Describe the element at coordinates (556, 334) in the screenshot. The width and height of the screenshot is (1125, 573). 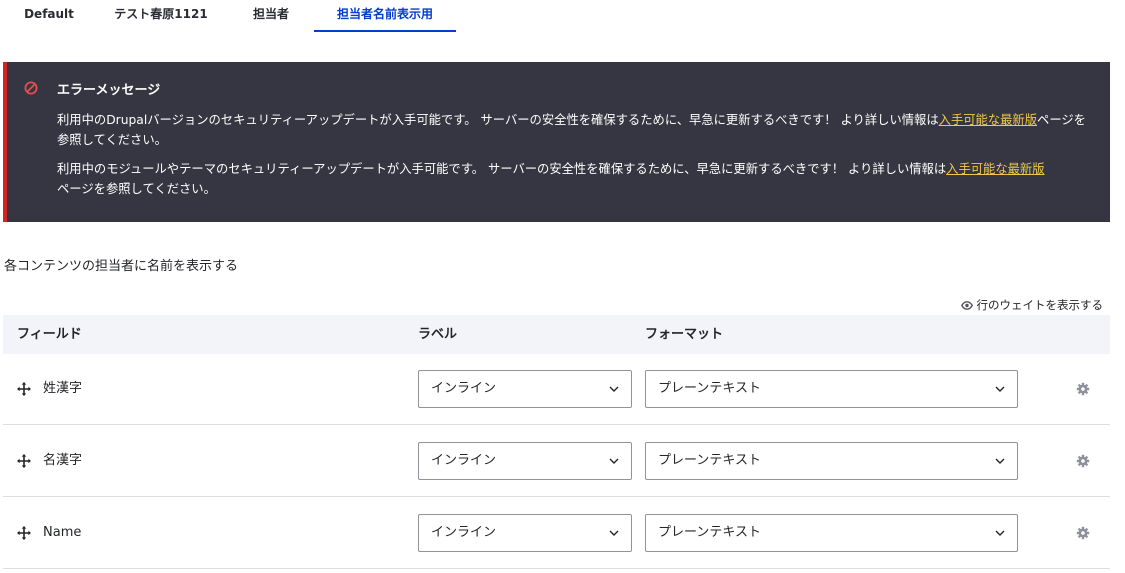
I see `table-header: フィールド ラベル フォーマット` at that location.